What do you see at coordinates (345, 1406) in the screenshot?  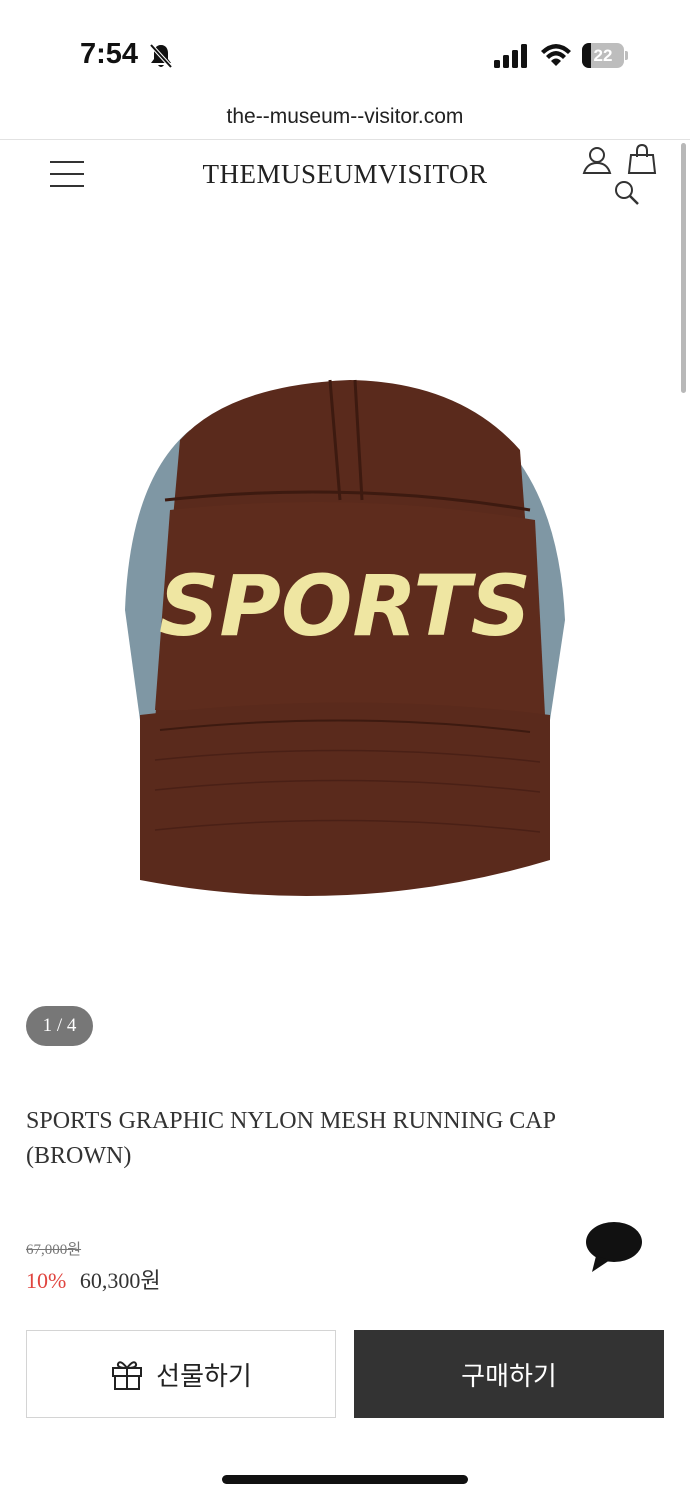 I see `bottom-action-bar: 선물하기 구매하기` at bounding box center [345, 1406].